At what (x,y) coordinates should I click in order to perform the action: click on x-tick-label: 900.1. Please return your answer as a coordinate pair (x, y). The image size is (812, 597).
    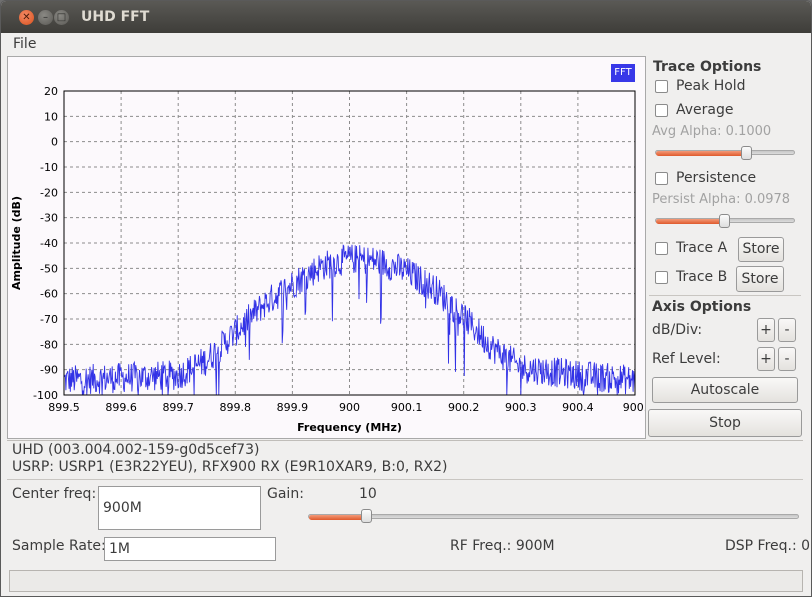
    Looking at the image, I should click on (407, 407).